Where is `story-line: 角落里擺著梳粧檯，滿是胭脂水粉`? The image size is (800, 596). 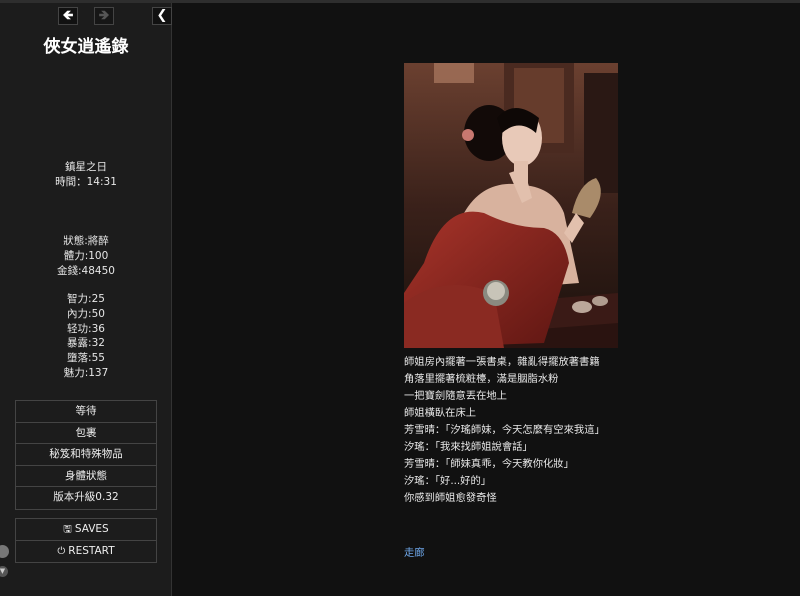
story-line: 角落里擺著梳粧檯，滿是胭脂水粉 is located at coordinates (481, 379).